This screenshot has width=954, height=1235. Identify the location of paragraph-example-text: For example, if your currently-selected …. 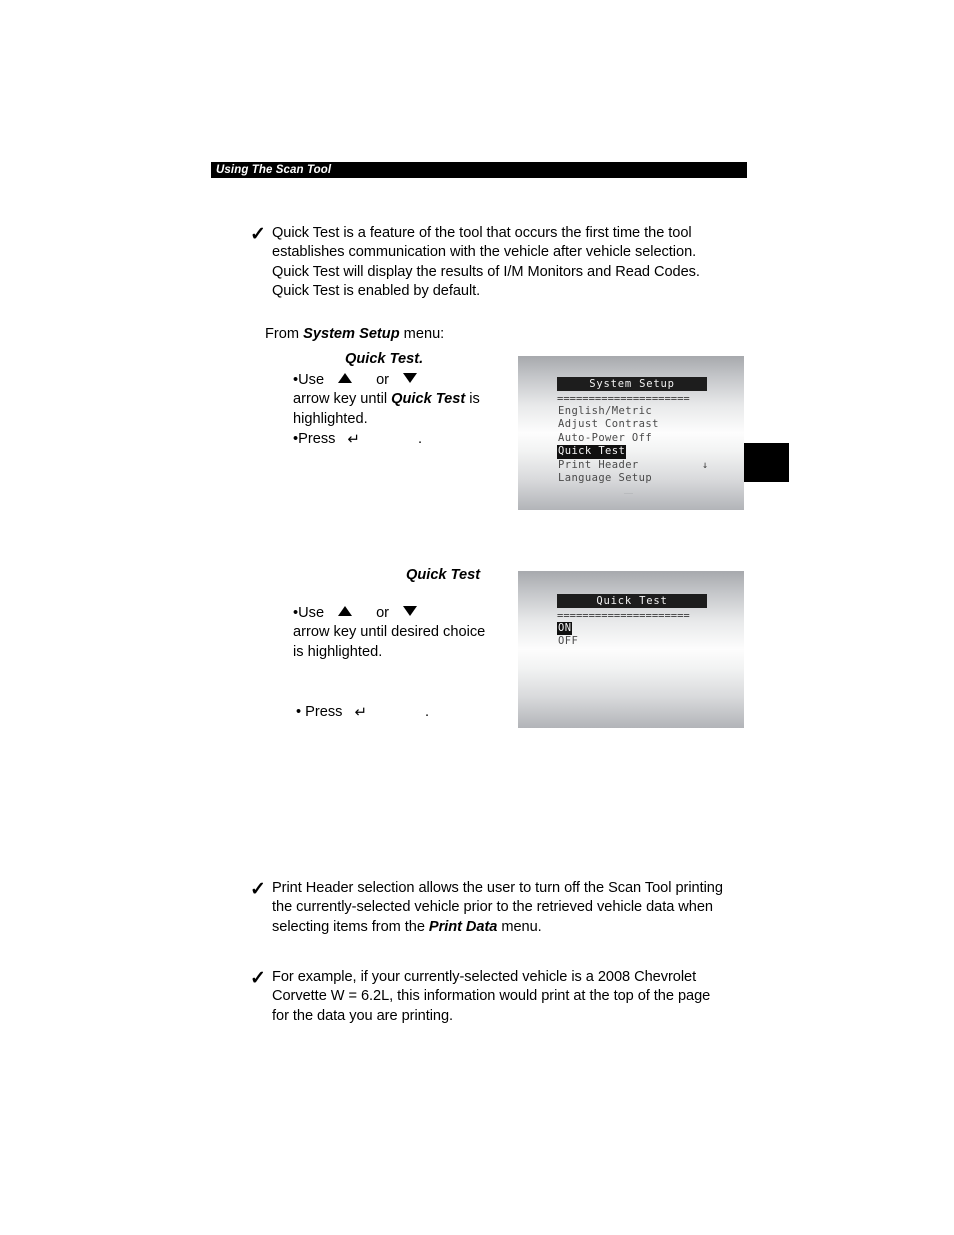
(491, 996).